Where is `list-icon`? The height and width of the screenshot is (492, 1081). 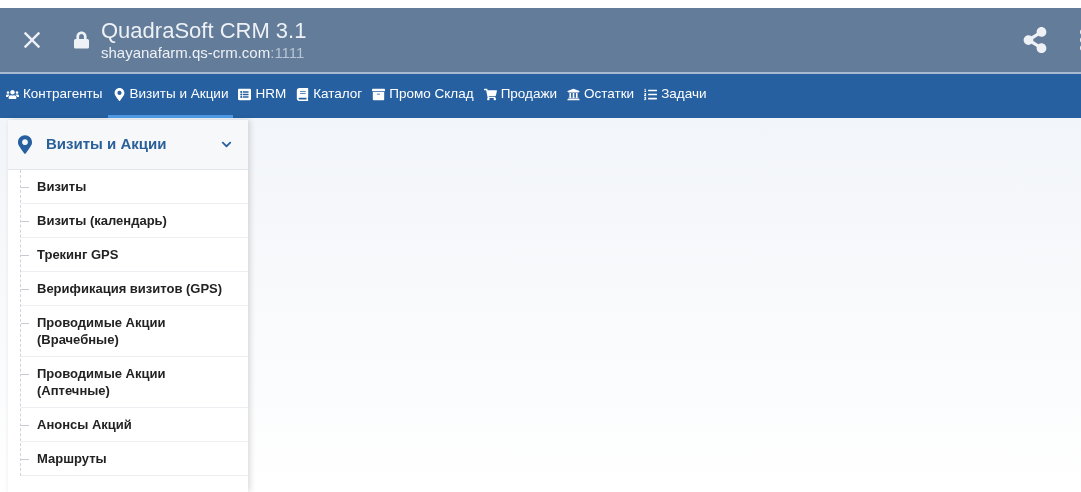 list-icon is located at coordinates (245, 94).